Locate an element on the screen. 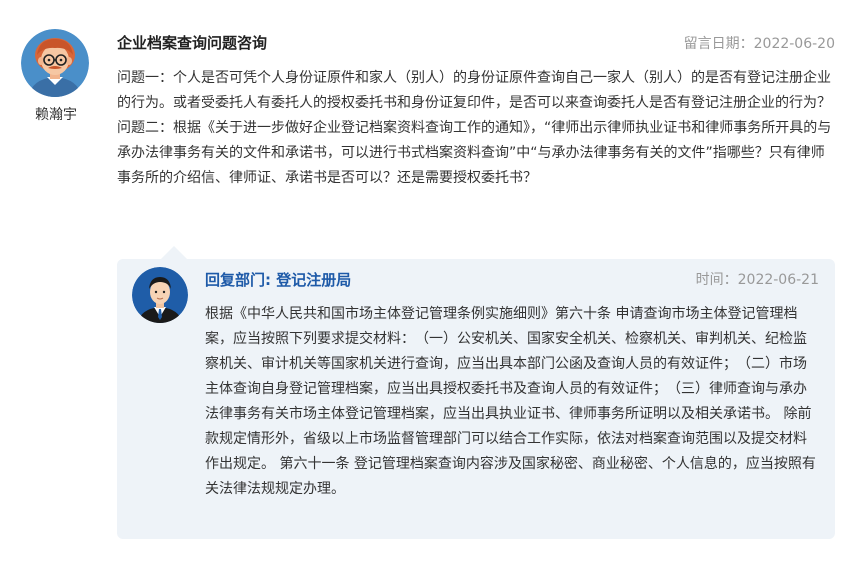  official-avatar-icon is located at coordinates (160, 295).